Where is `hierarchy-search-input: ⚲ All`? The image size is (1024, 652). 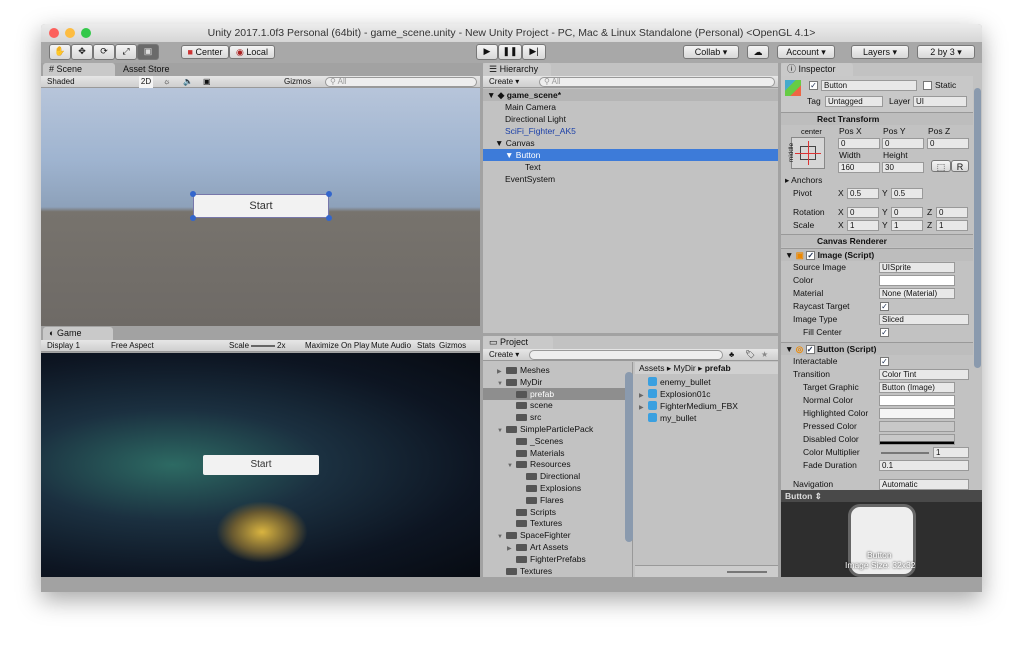 hierarchy-search-input: ⚲ All is located at coordinates (657, 82).